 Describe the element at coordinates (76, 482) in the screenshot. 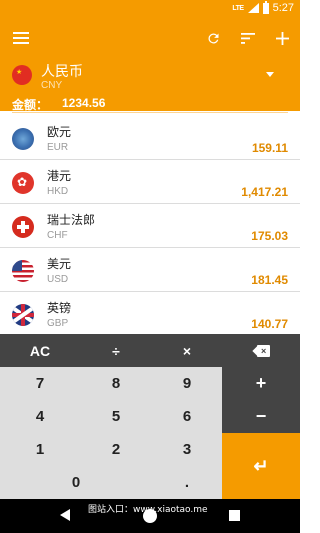

I see `key-0: 0` at that location.